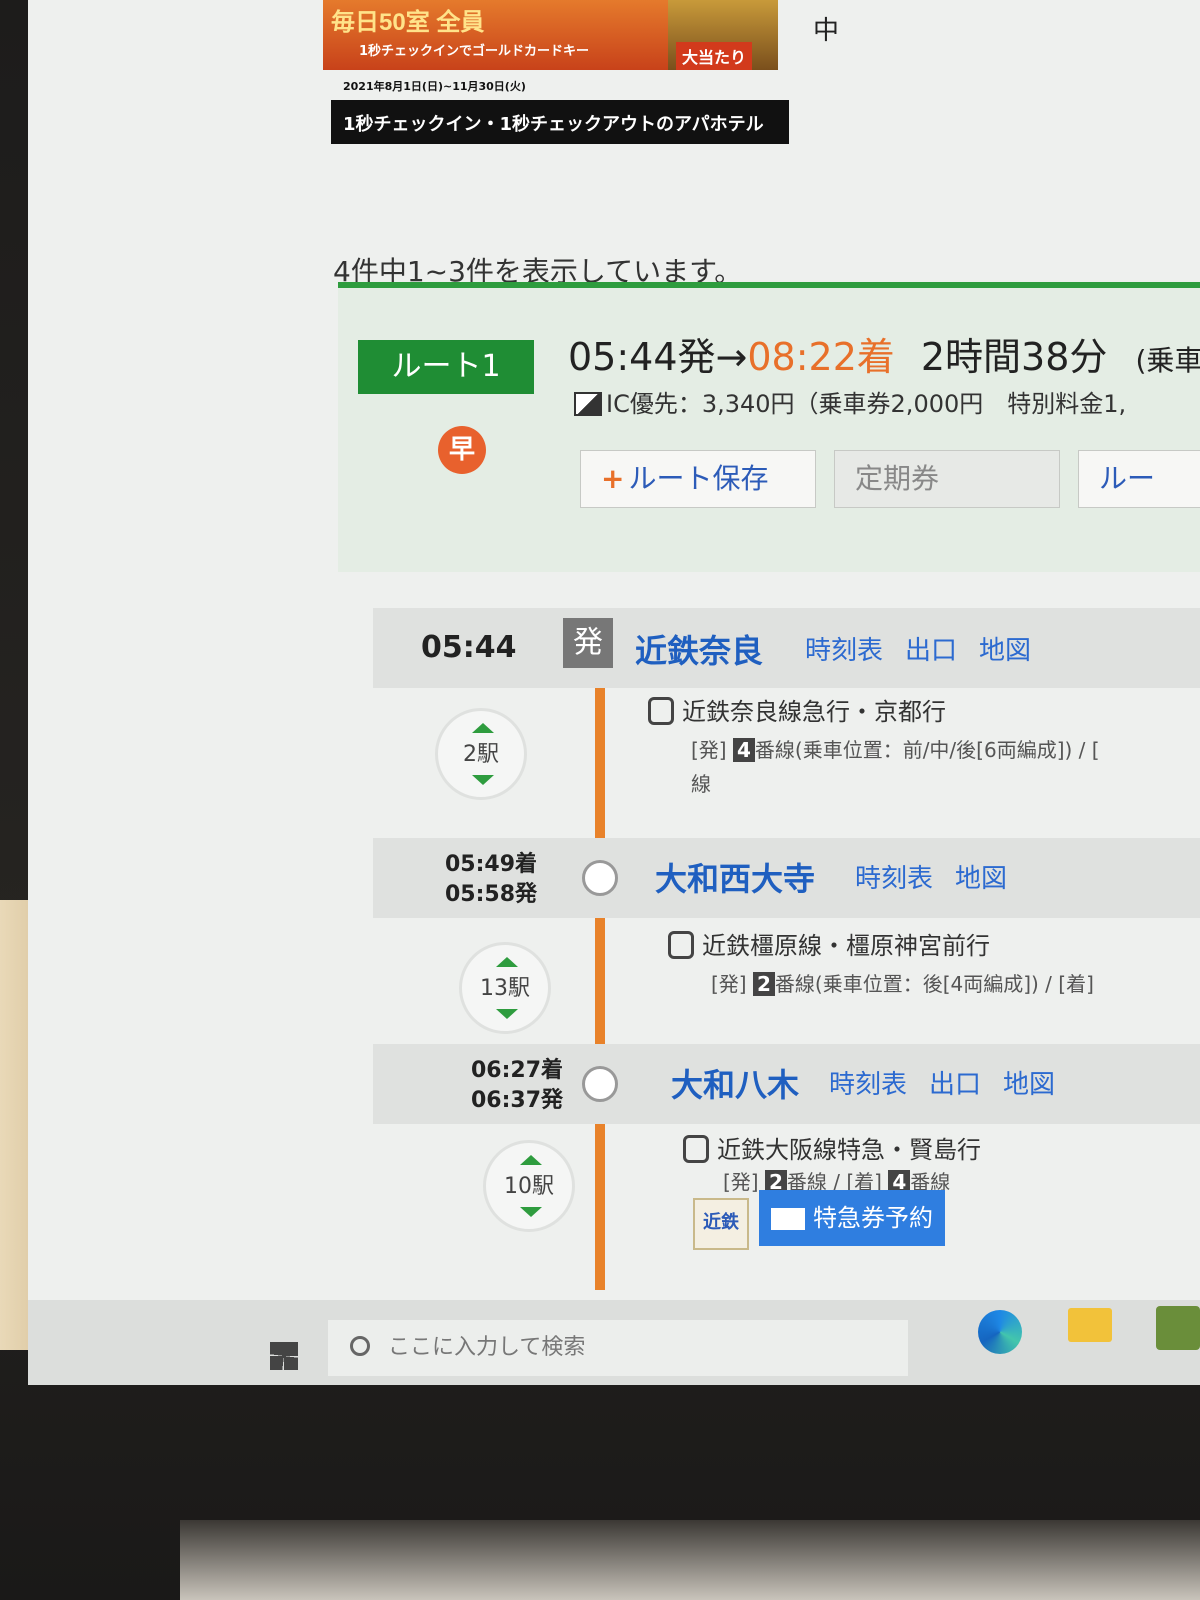  Describe the element at coordinates (897, 478) in the screenshot. I see `commuter-pass-label: 定期券` at that location.